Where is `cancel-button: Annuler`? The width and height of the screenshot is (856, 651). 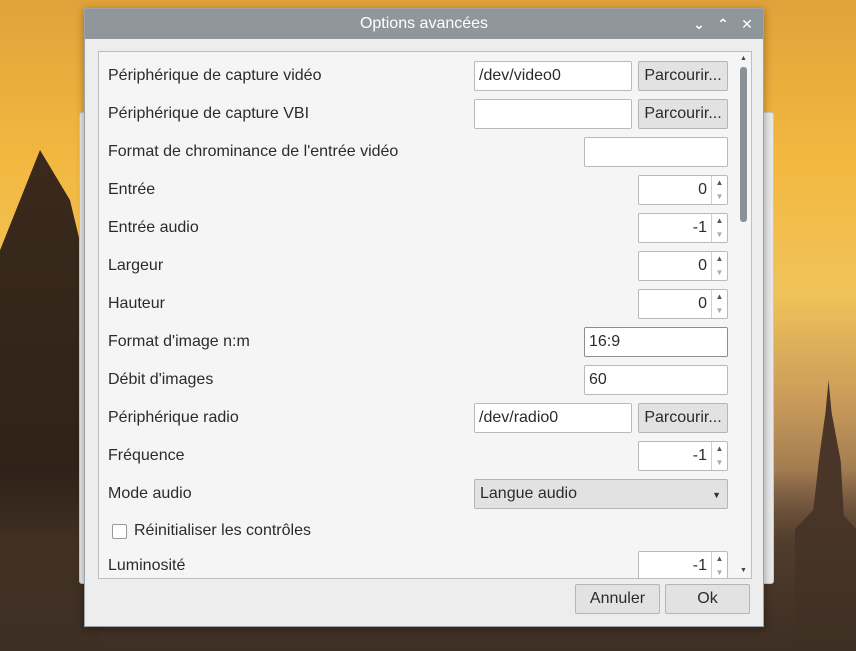
cancel-button: Annuler is located at coordinates (617, 599).